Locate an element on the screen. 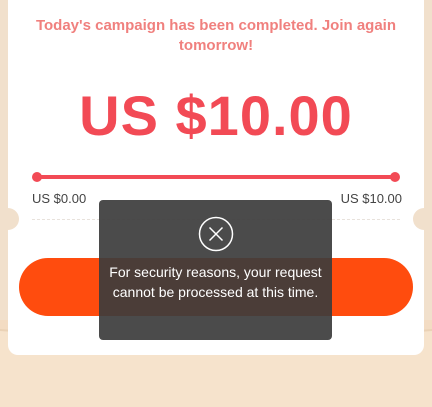 This screenshot has height=407, width=432. progress-max-label: US $10.00 is located at coordinates (371, 198).